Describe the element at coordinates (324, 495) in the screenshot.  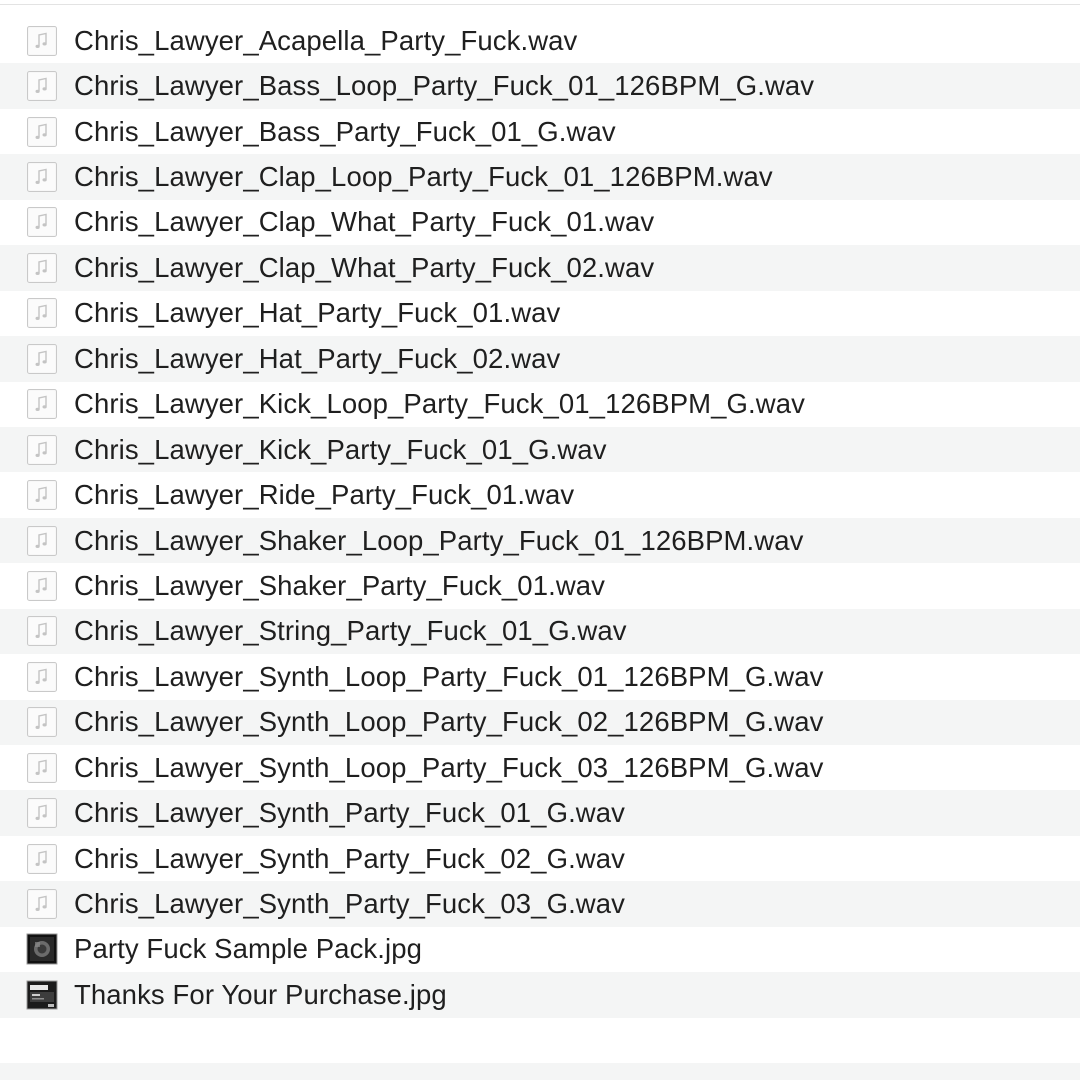
I see `file-name: Chris_Lawyer_Ride_Party_Fuck_01.wav` at that location.